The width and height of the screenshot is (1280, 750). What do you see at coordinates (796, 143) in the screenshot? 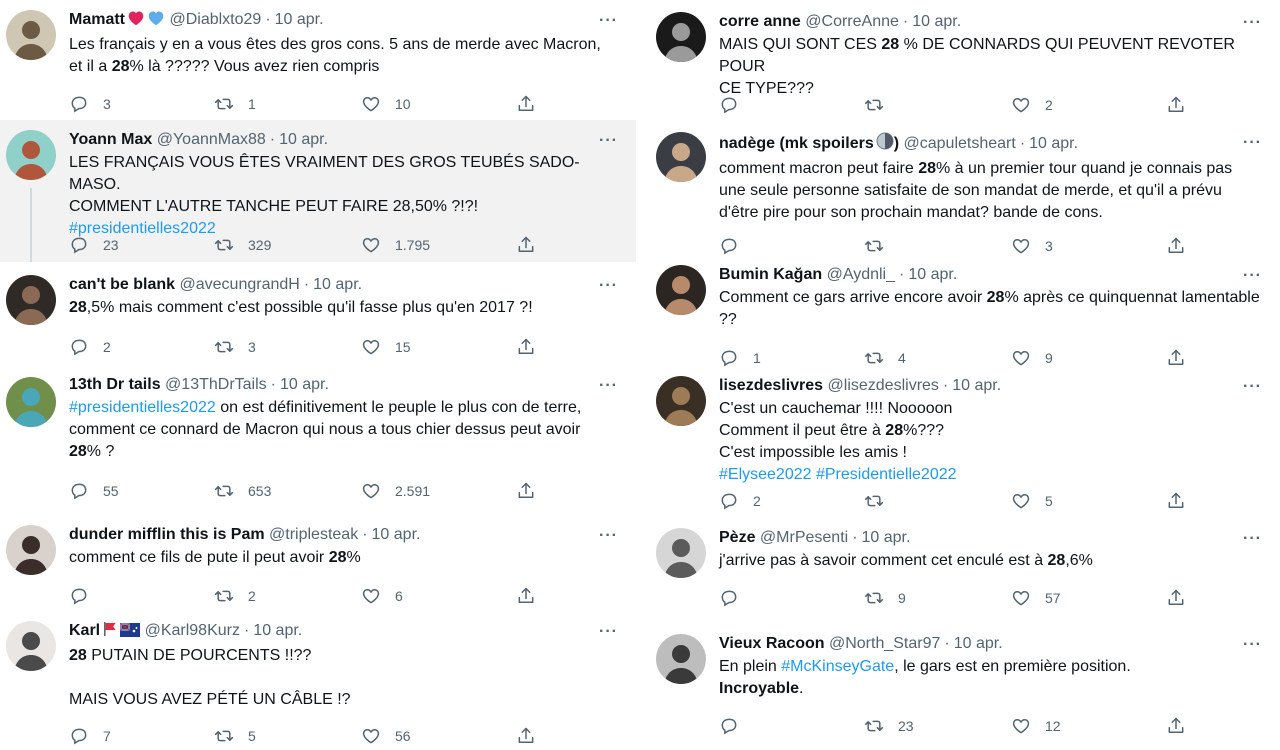
I see `display-name: nadège (mk spoilers` at bounding box center [796, 143].